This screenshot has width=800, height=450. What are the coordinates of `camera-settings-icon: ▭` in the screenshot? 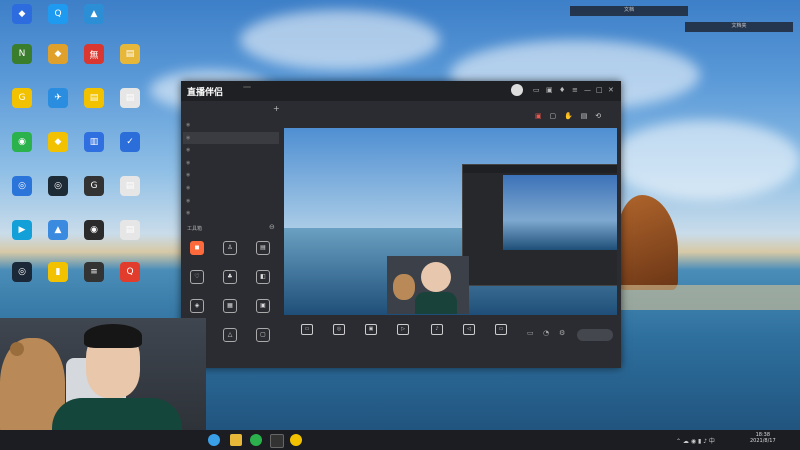 It's located at (530, 333).